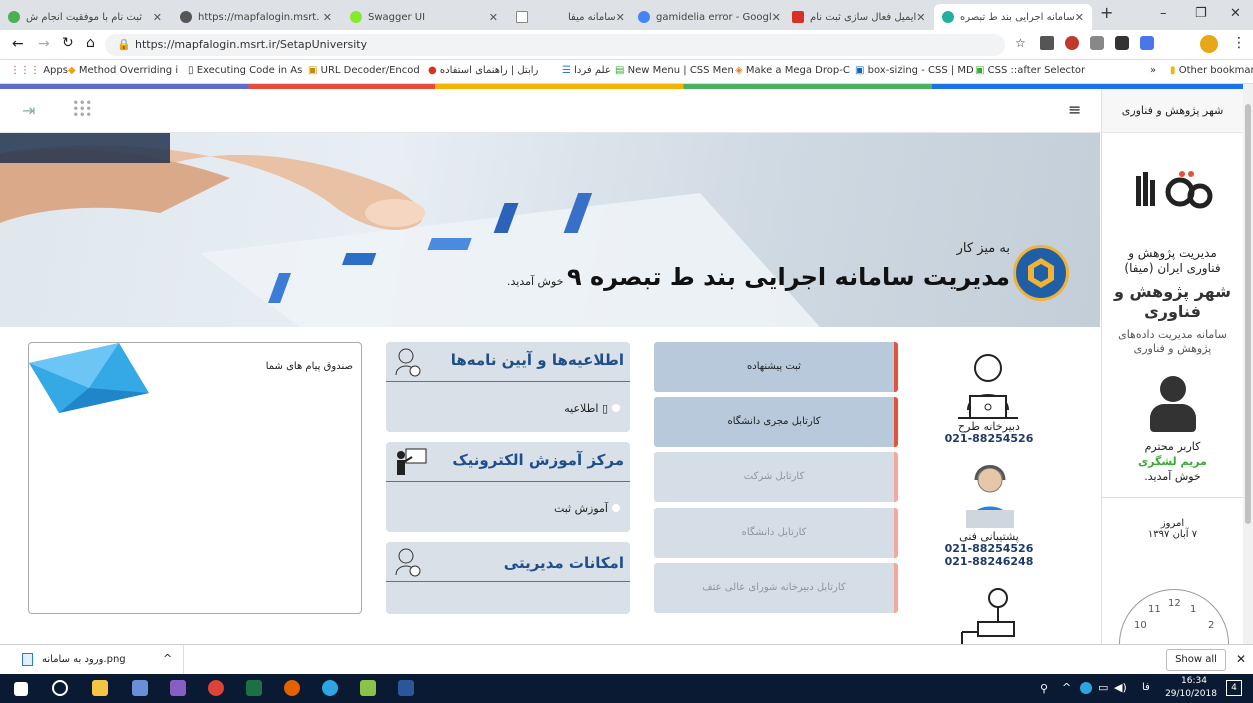 The image size is (1253, 703). What do you see at coordinates (1086, 688) in the screenshot?
I see `telegram-tray-icon` at bounding box center [1086, 688].